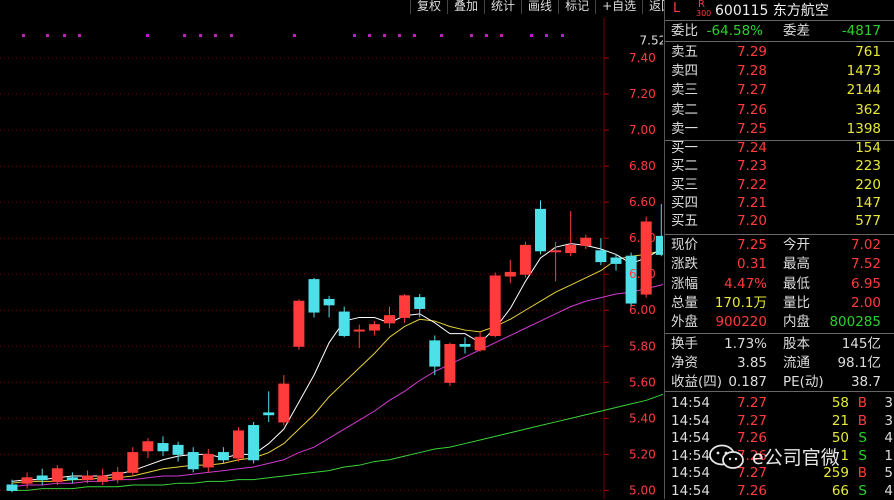 This screenshot has width=894, height=500. Describe the element at coordinates (863, 71) in the screenshot. I see `ask-volume: 1473` at that location.